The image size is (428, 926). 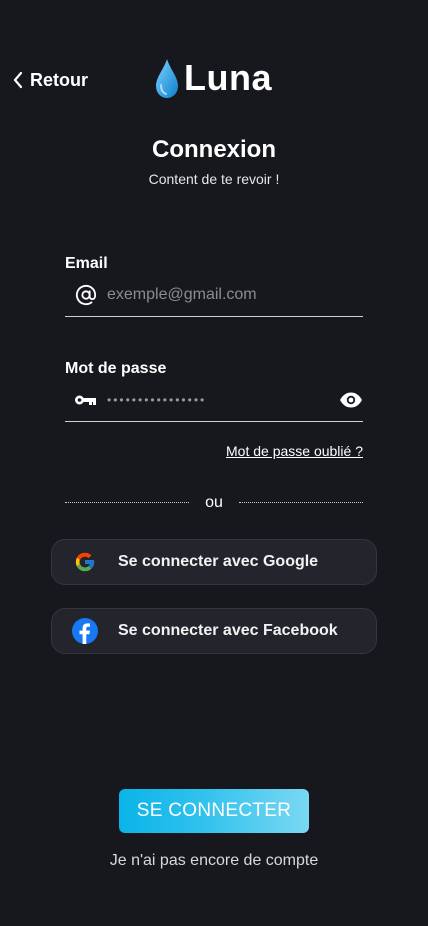 I want to click on eye-icon, so click(x=347, y=400).